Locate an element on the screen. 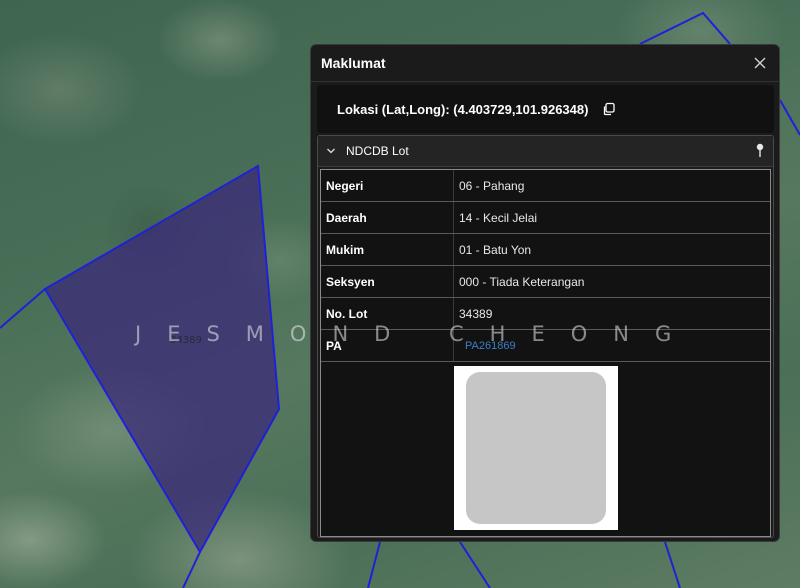  lot-photo is located at coordinates (535, 448).